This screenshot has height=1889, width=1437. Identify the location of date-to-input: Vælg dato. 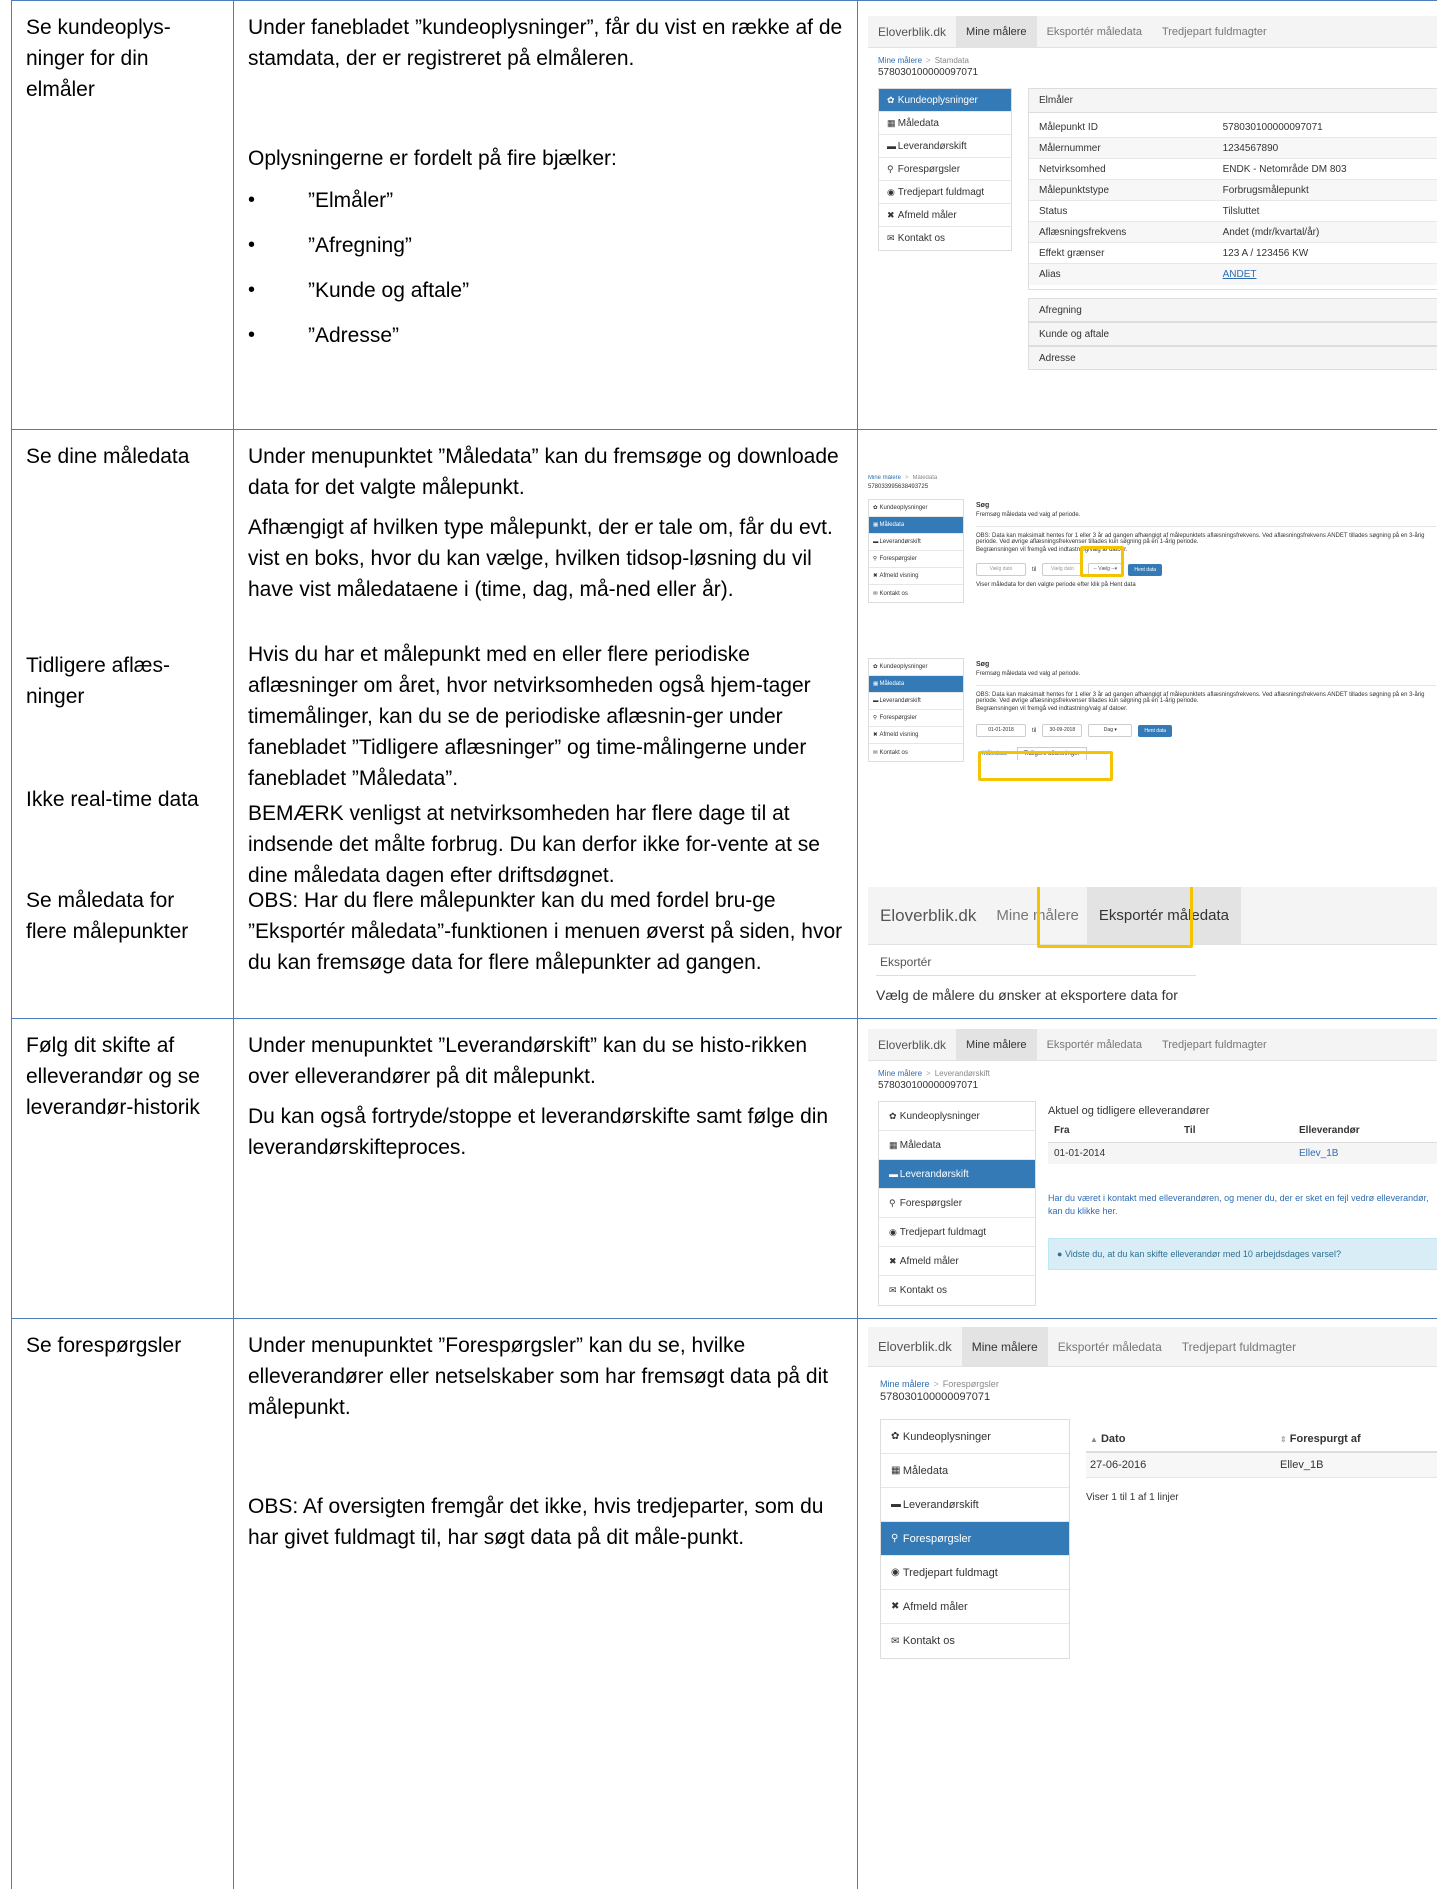
(1062, 569).